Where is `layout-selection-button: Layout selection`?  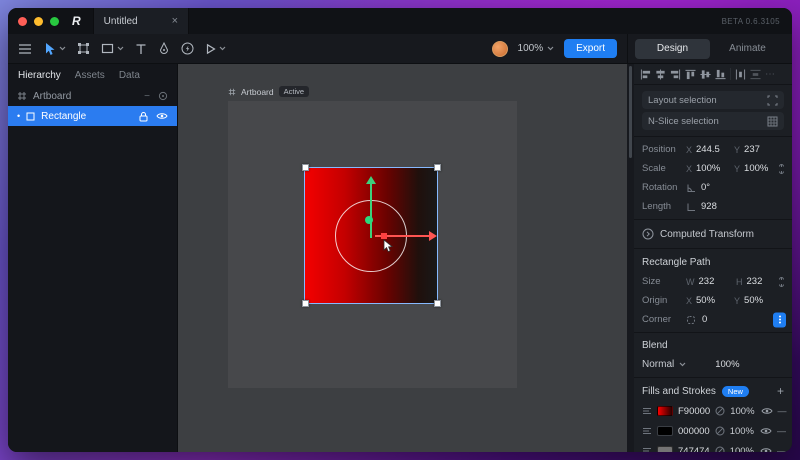
layout-selection-button: Layout selection is located at coordinates (713, 100).